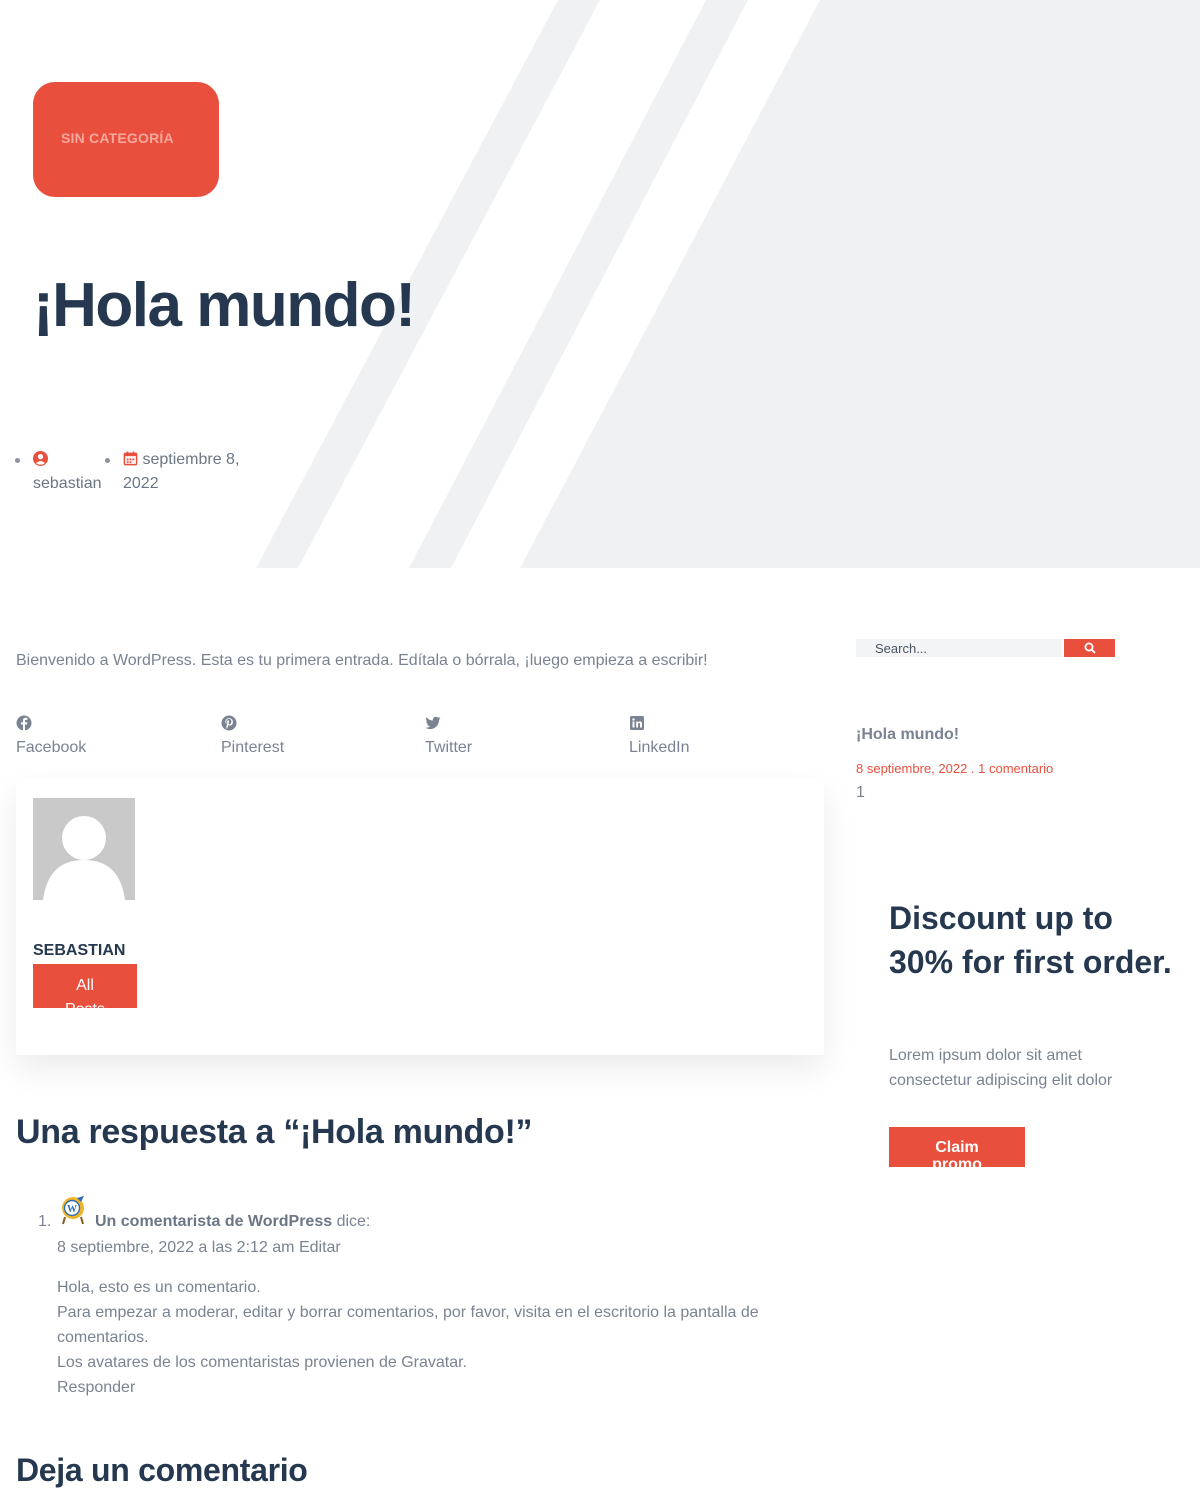 The height and width of the screenshot is (1500, 1200). I want to click on commenter-avatar-icon: W, so click(73, 1210).